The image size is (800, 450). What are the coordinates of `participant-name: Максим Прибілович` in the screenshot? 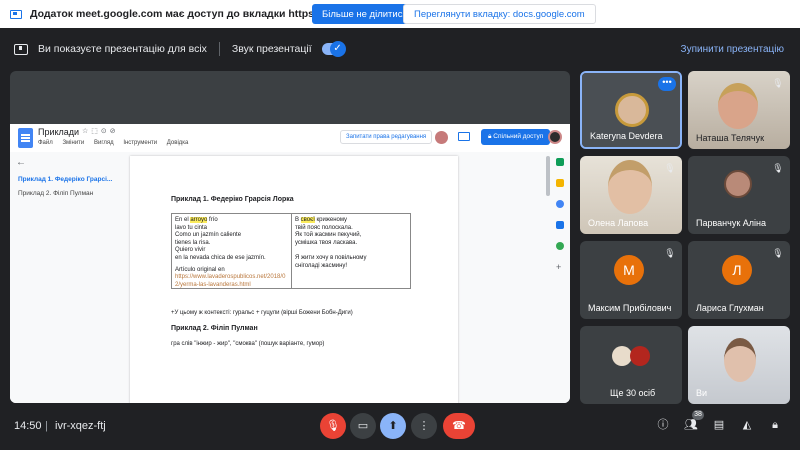 It's located at (630, 308).